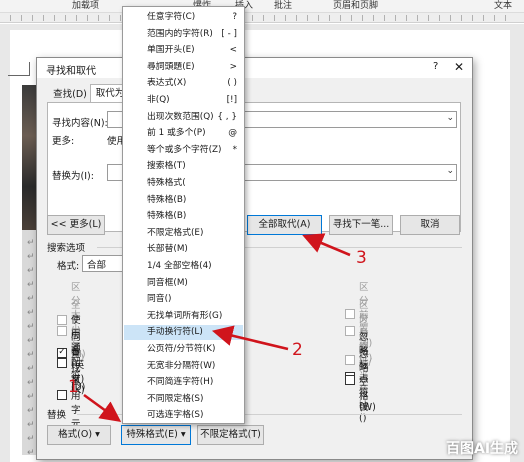  Describe the element at coordinates (73, 387) in the screenshot. I see `annotation-number-1: 1` at that location.